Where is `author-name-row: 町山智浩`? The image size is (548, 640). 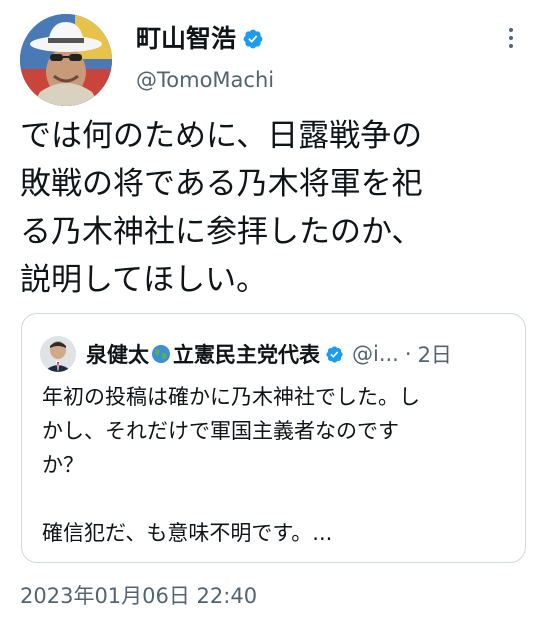
author-name-row: 町山智浩 is located at coordinates (200, 38).